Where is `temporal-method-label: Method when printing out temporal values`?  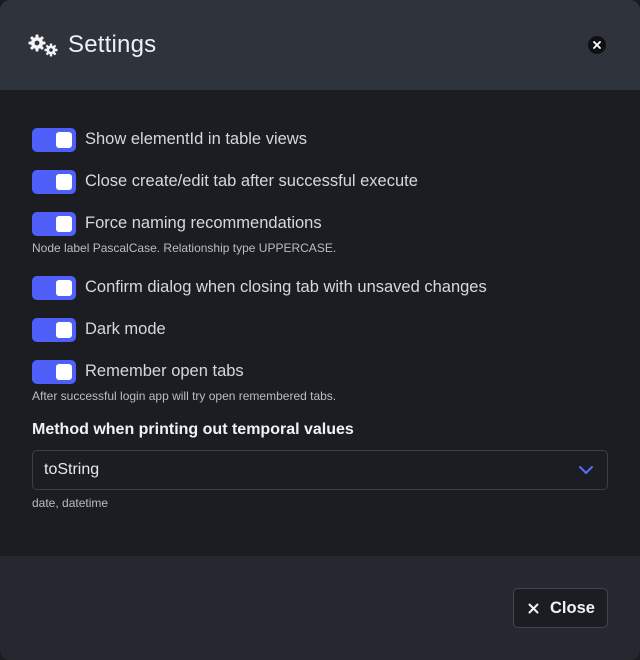
temporal-method-label: Method when printing out temporal values is located at coordinates (193, 429).